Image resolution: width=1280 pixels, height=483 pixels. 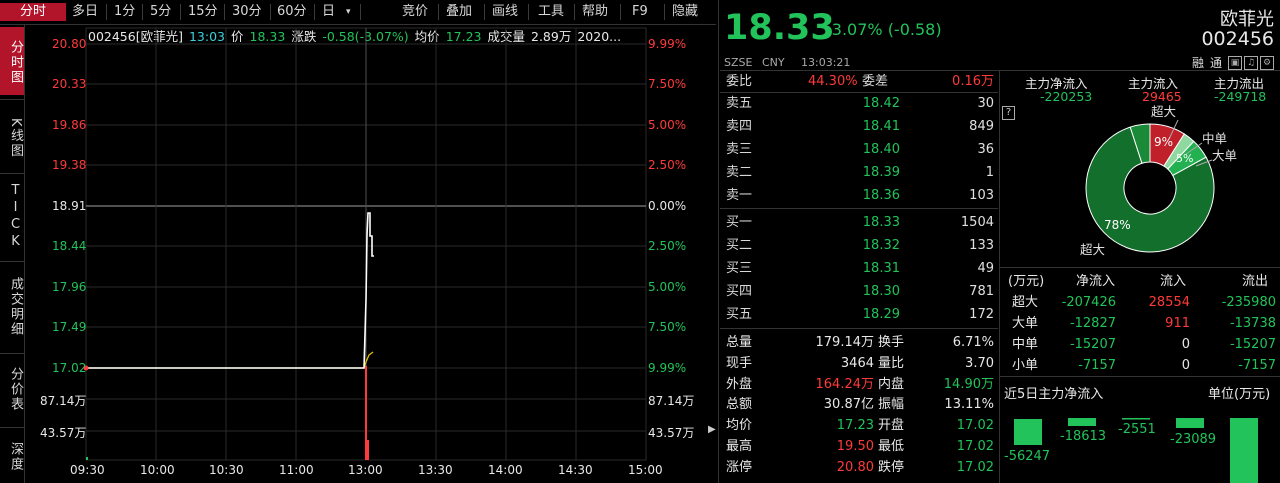 I want to click on price-tick: 18.91, so click(x=69, y=206).